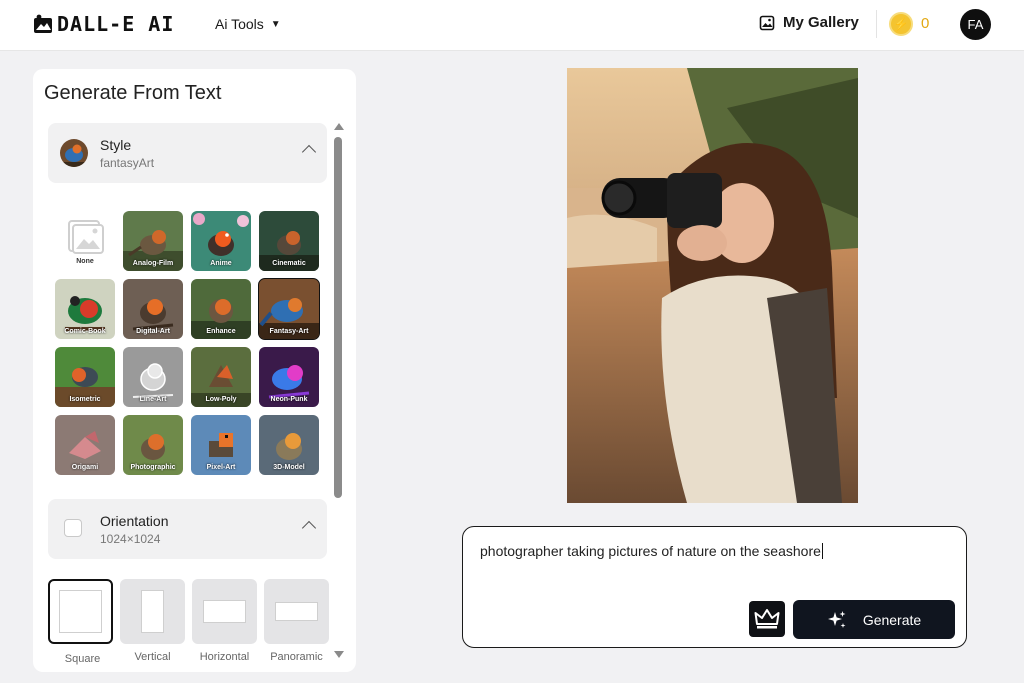  I want to click on style-accordion: Style fantasyArt, so click(187, 153).